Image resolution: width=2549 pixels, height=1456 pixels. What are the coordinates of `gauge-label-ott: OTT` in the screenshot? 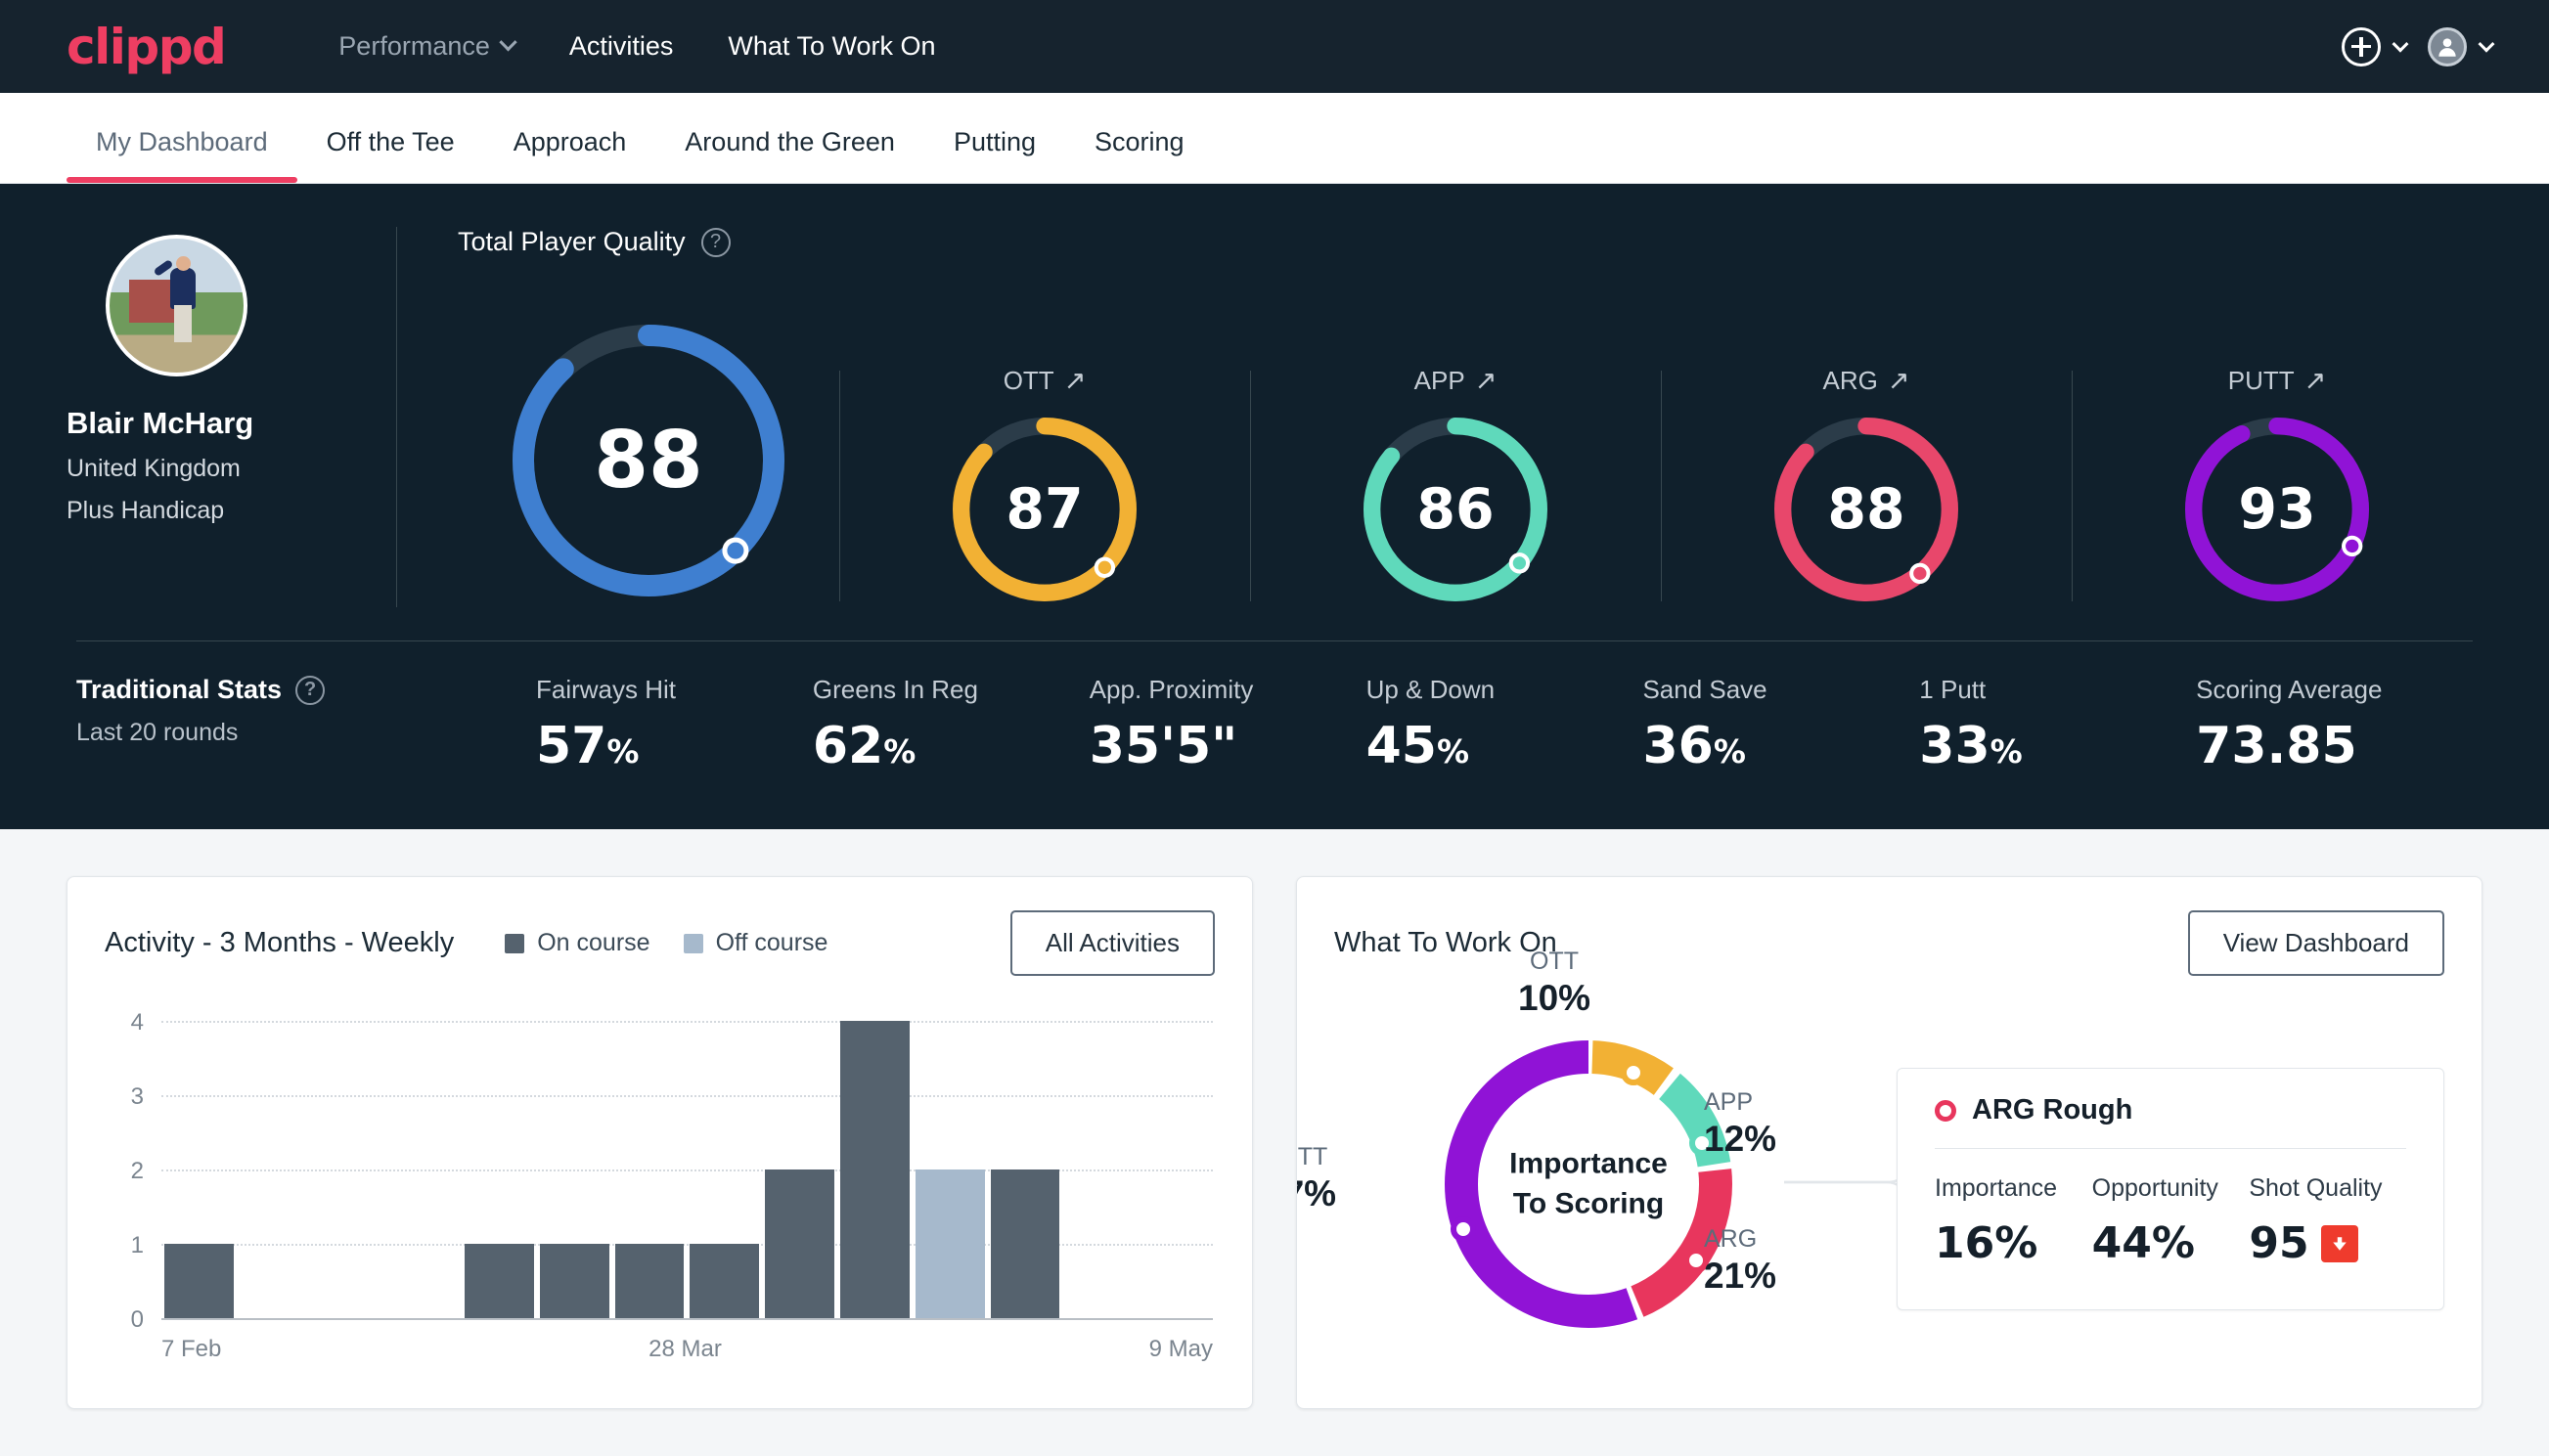 It's located at (1029, 380).